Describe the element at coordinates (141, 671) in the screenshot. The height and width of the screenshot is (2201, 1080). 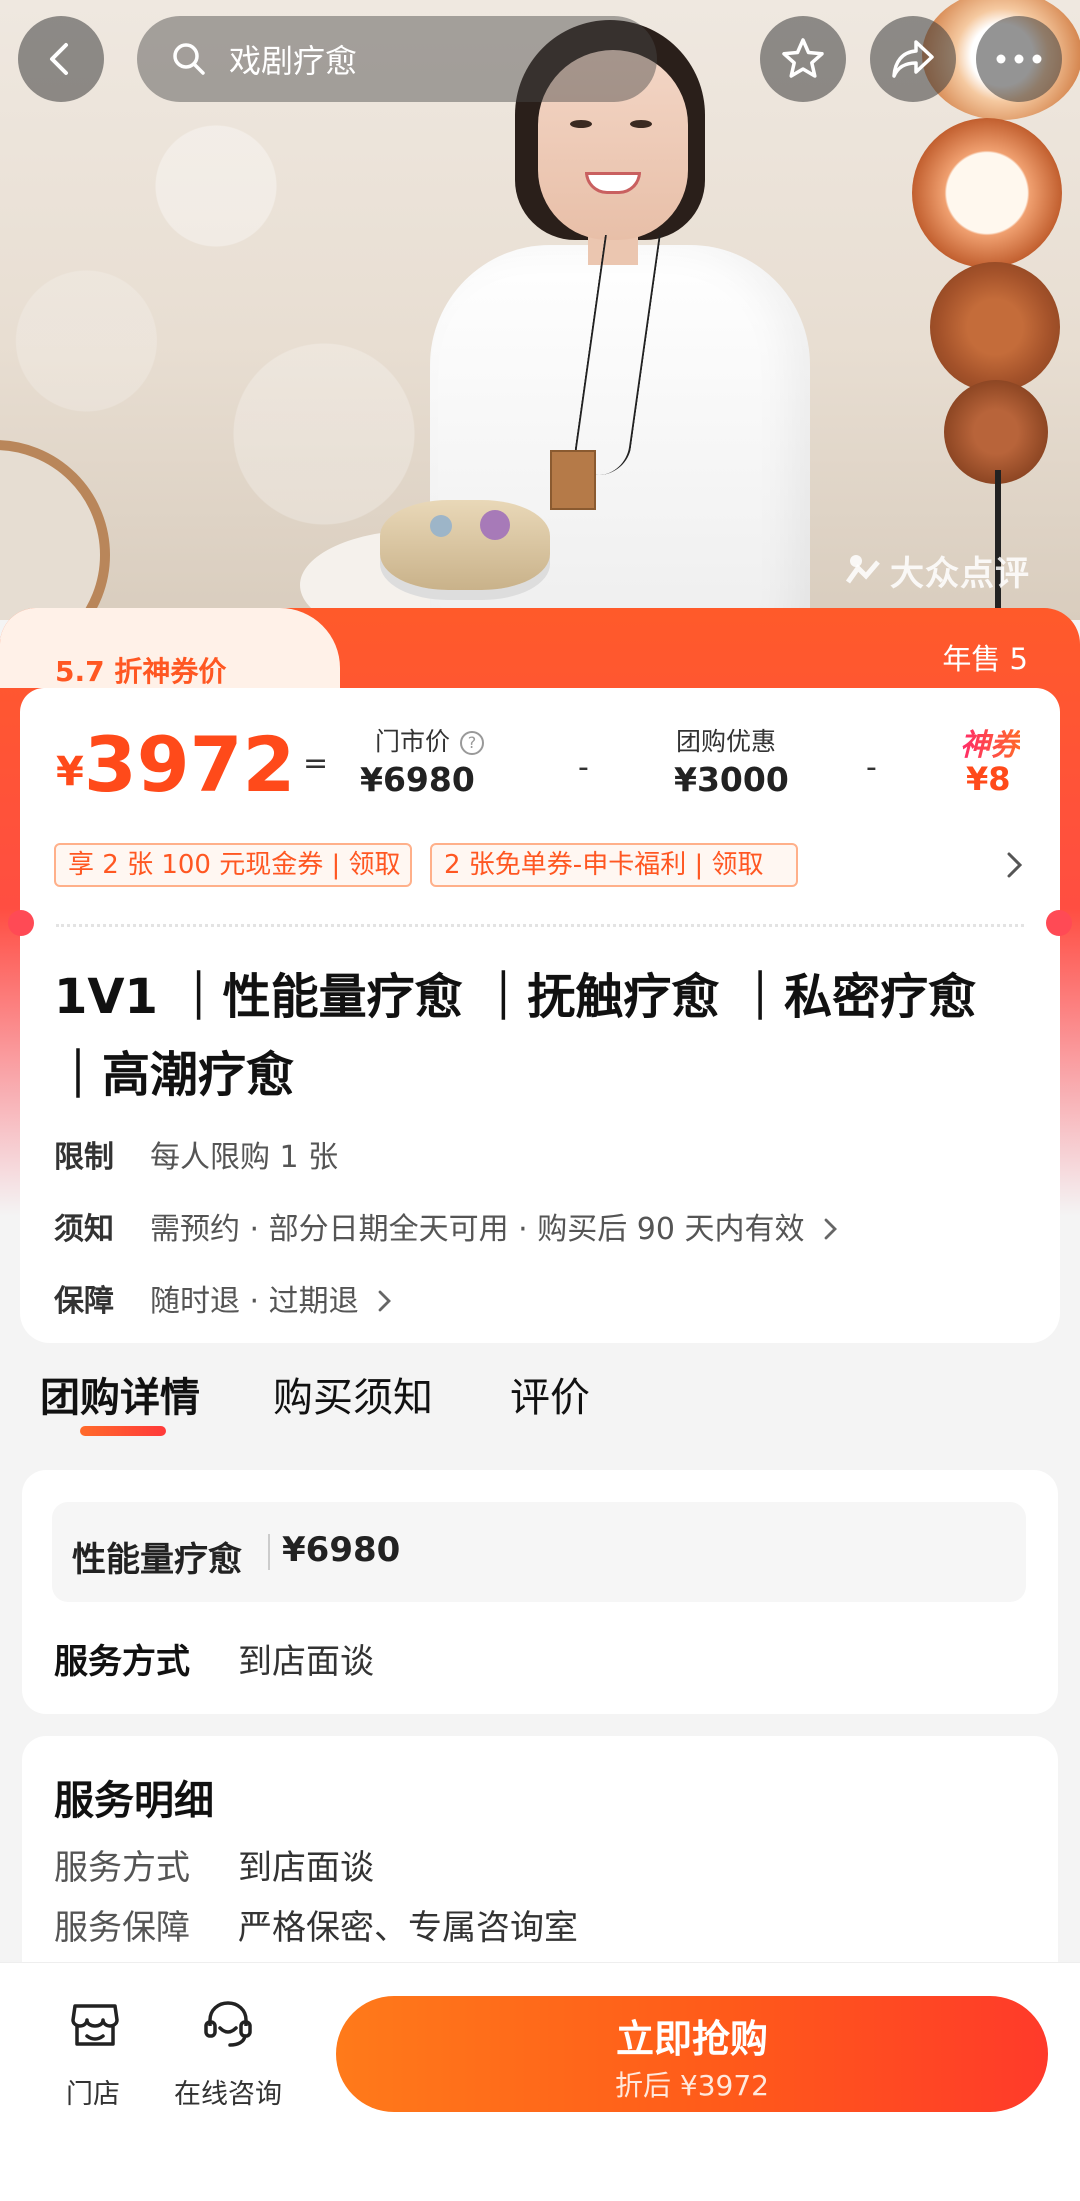
I see `discount-tag: 5.7 折神券价` at that location.